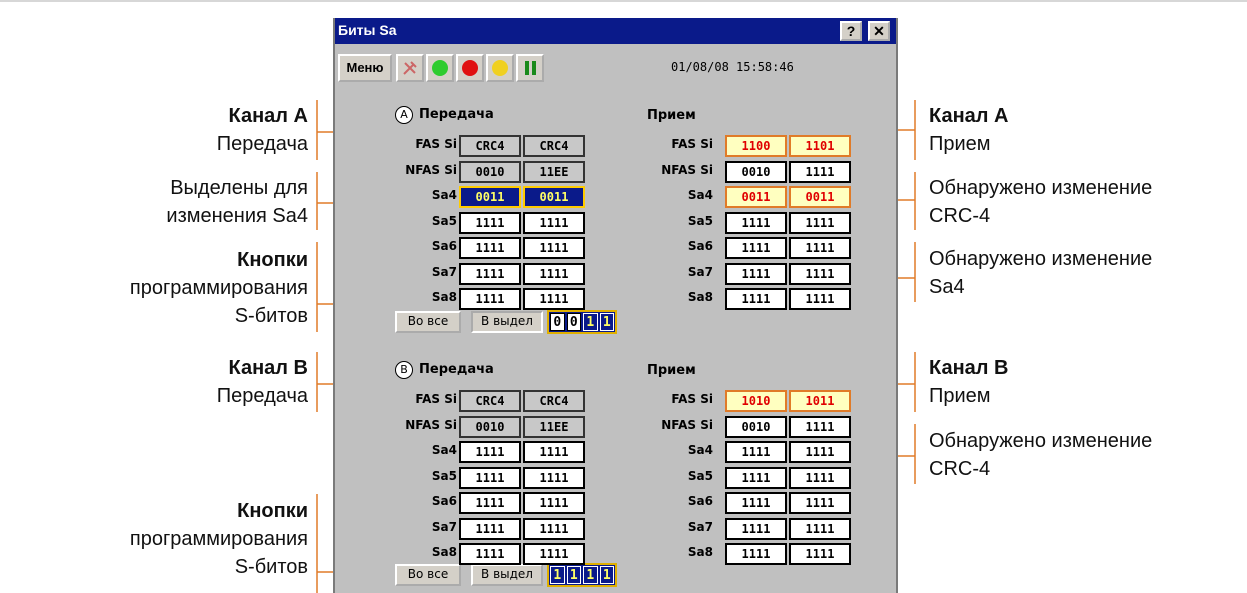 This screenshot has height=593, width=1247. Describe the element at coordinates (615, 31) in the screenshot. I see `title-bar: Биты Sa ? ✕` at that location.